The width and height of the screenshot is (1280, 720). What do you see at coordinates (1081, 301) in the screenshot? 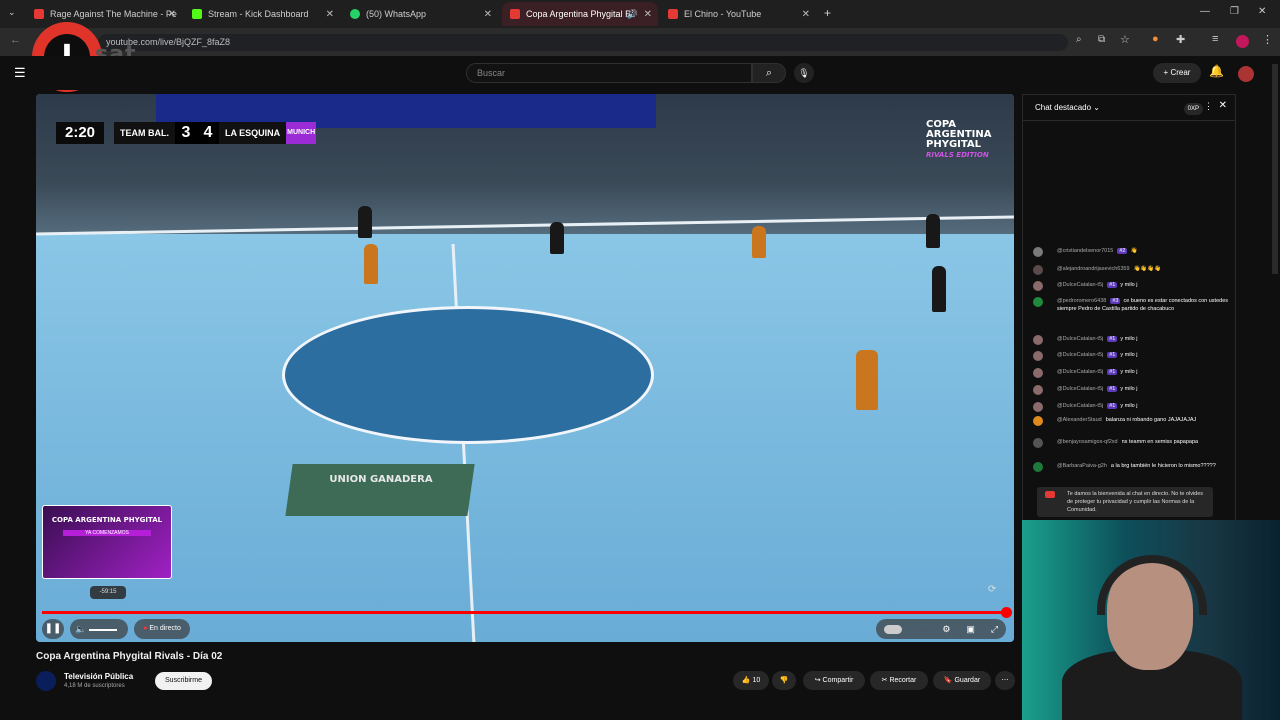
I see `chat-author: @pedroromero6438` at bounding box center [1081, 301].